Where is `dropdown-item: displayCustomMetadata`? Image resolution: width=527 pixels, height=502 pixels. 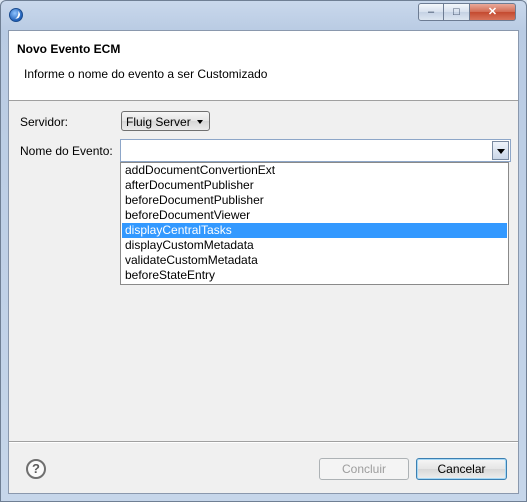
dropdown-item: displayCustomMetadata is located at coordinates (314, 245).